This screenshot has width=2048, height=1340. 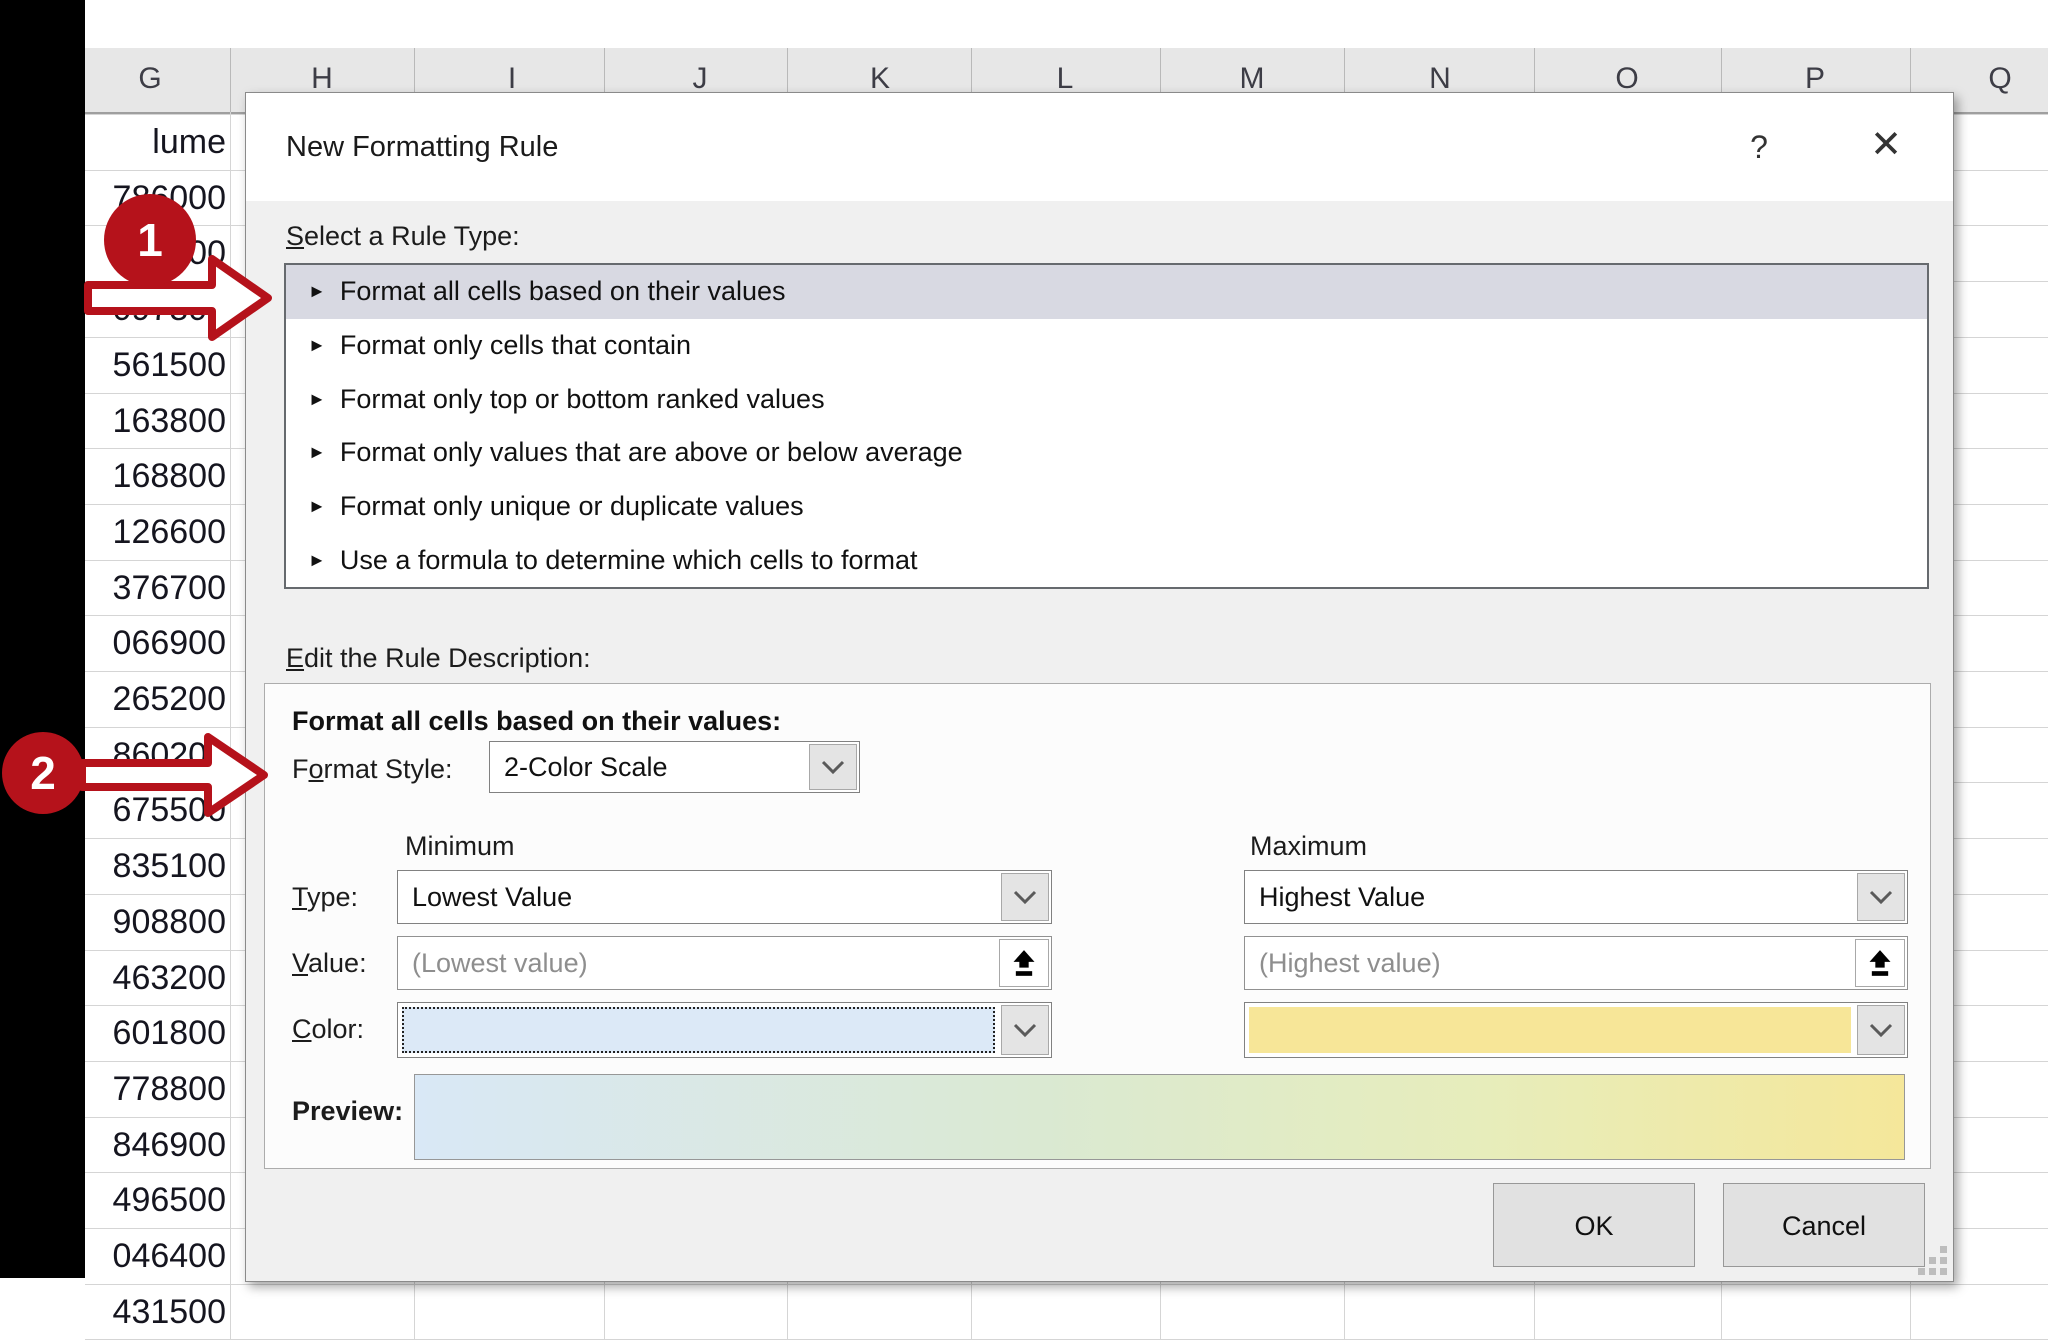 I want to click on g-column-cell: 601800, so click(x=155, y=1033).